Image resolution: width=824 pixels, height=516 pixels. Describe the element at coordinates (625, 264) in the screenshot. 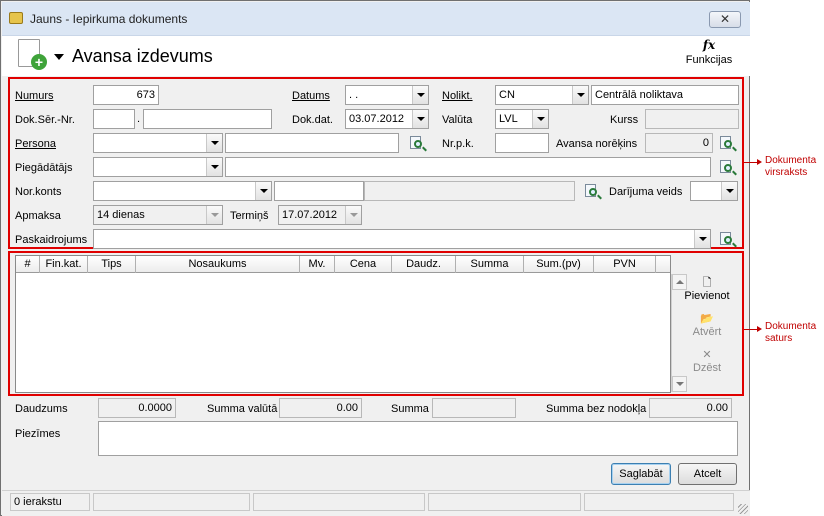

I see `column-header: PVN` at that location.